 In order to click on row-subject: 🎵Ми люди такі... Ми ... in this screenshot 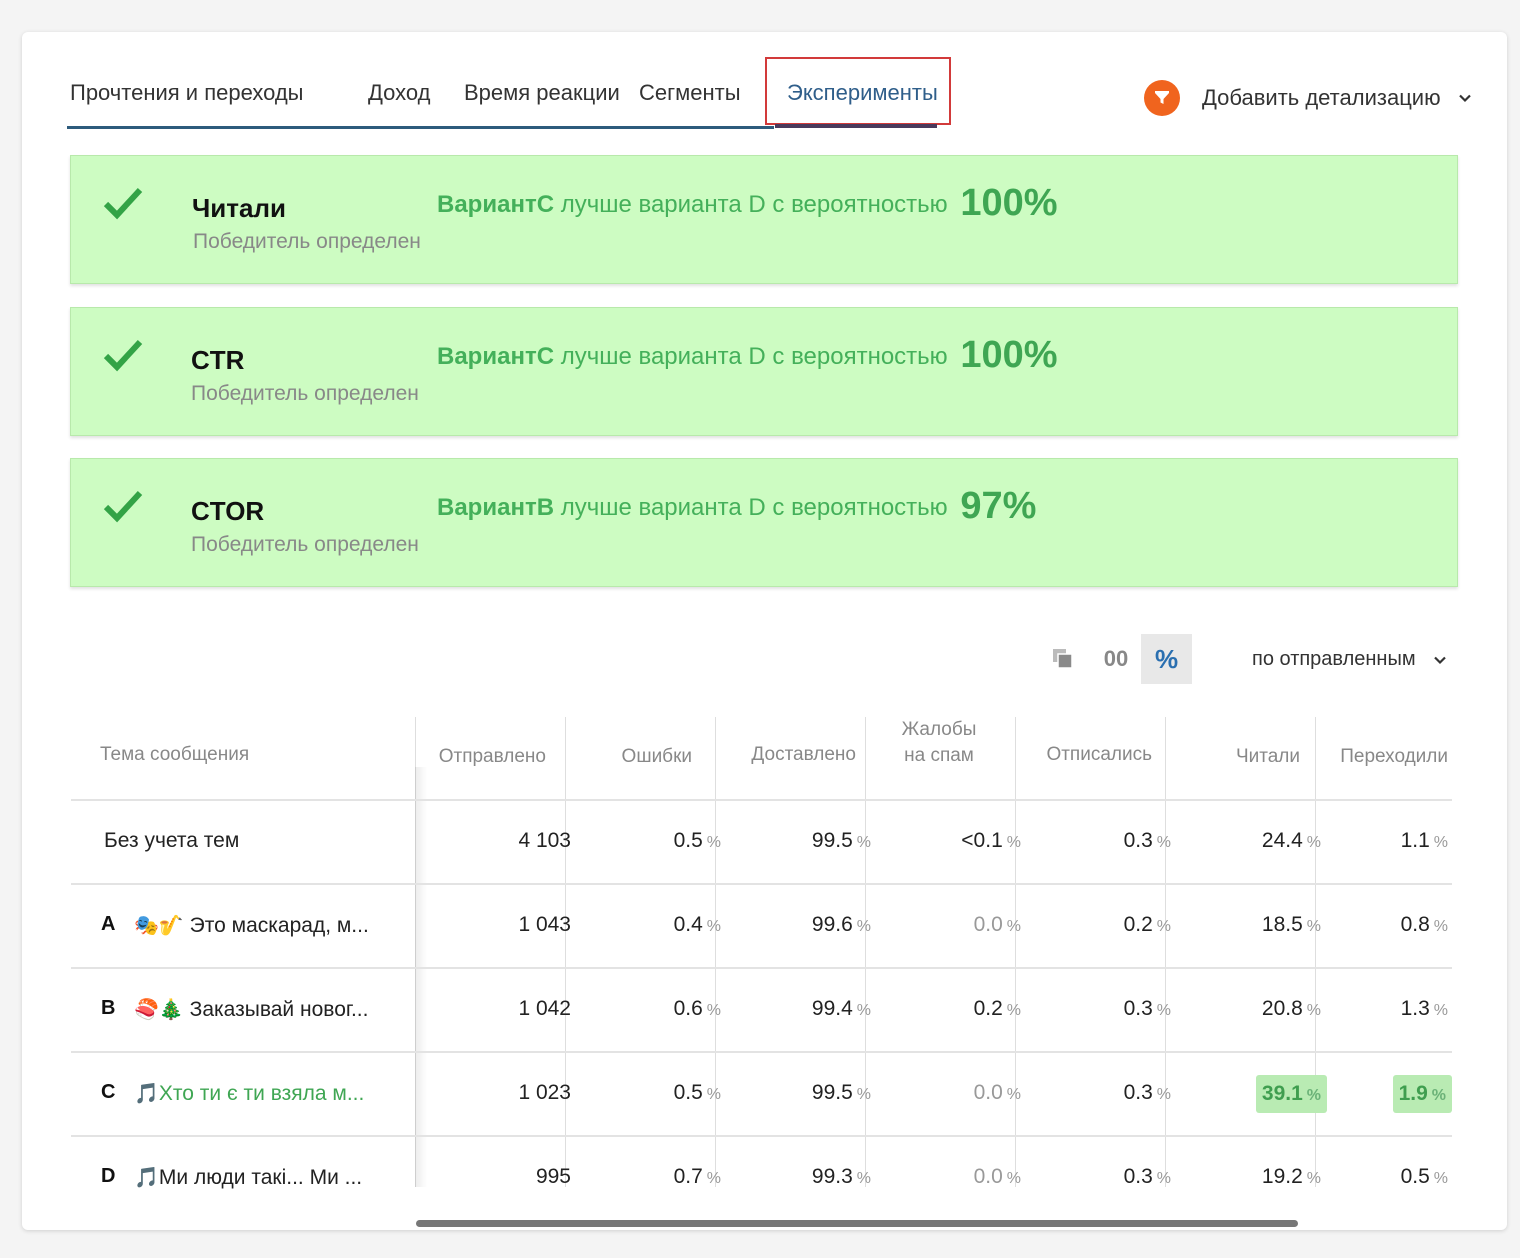, I will do `click(248, 1177)`.